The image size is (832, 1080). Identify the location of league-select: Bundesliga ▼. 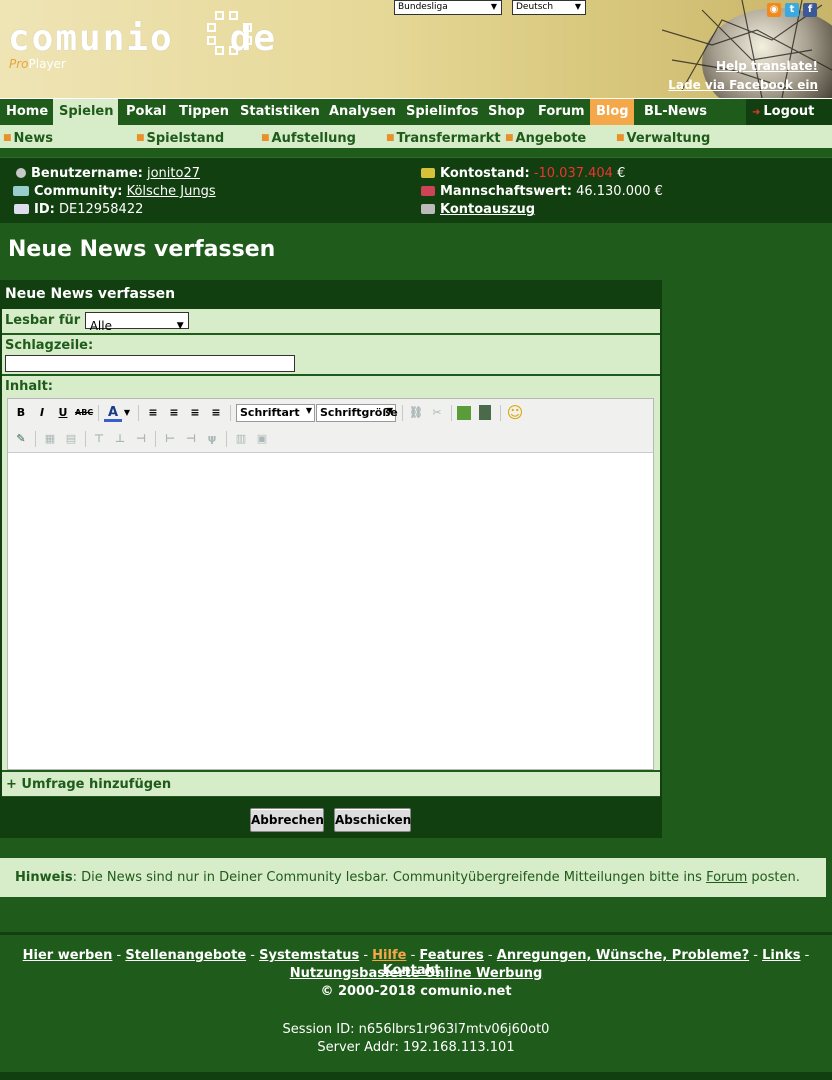
(448, 7).